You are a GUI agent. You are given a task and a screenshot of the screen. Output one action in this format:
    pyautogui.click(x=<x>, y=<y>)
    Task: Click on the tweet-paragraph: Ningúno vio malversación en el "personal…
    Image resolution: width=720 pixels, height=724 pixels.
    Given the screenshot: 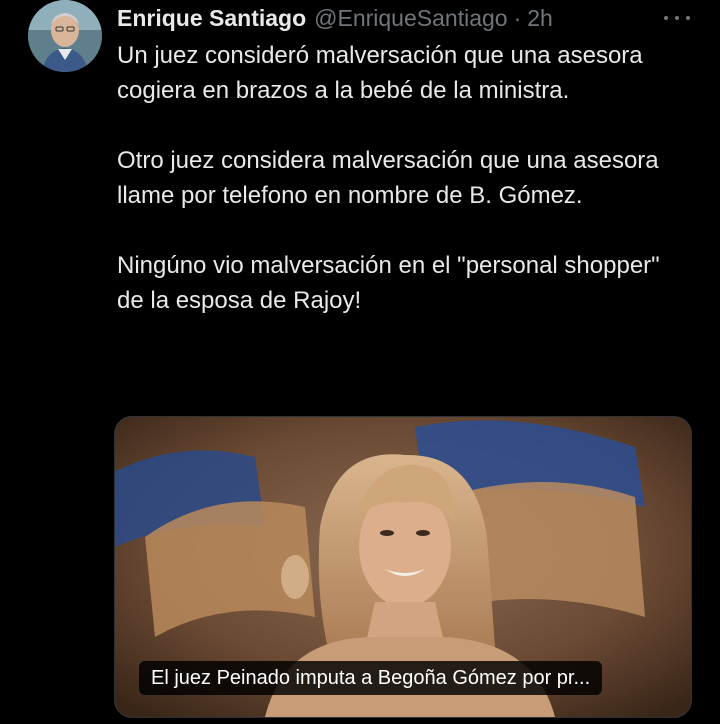 What is the action you would take?
    pyautogui.click(x=388, y=283)
    